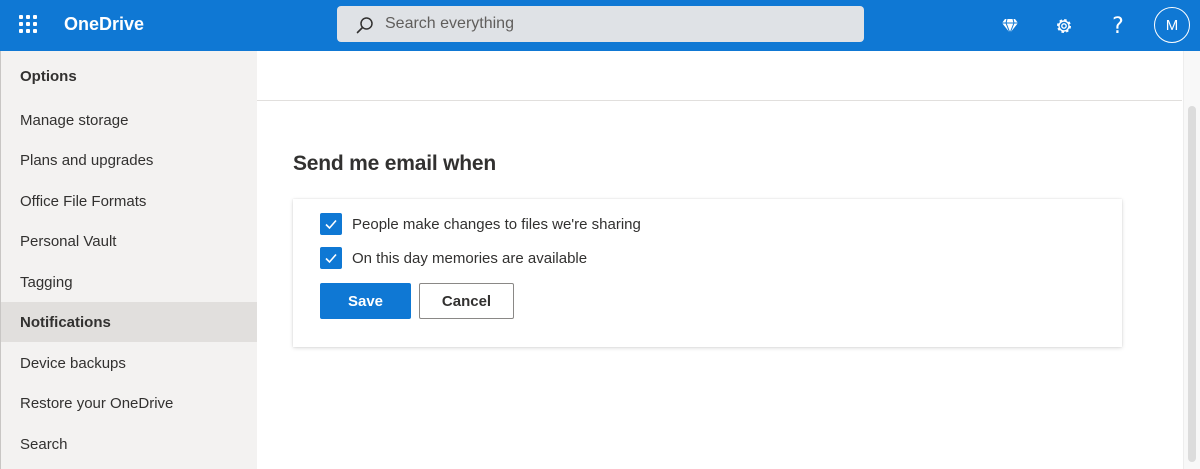 This screenshot has height=469, width=1200. I want to click on checkbox-memories, so click(331, 258).